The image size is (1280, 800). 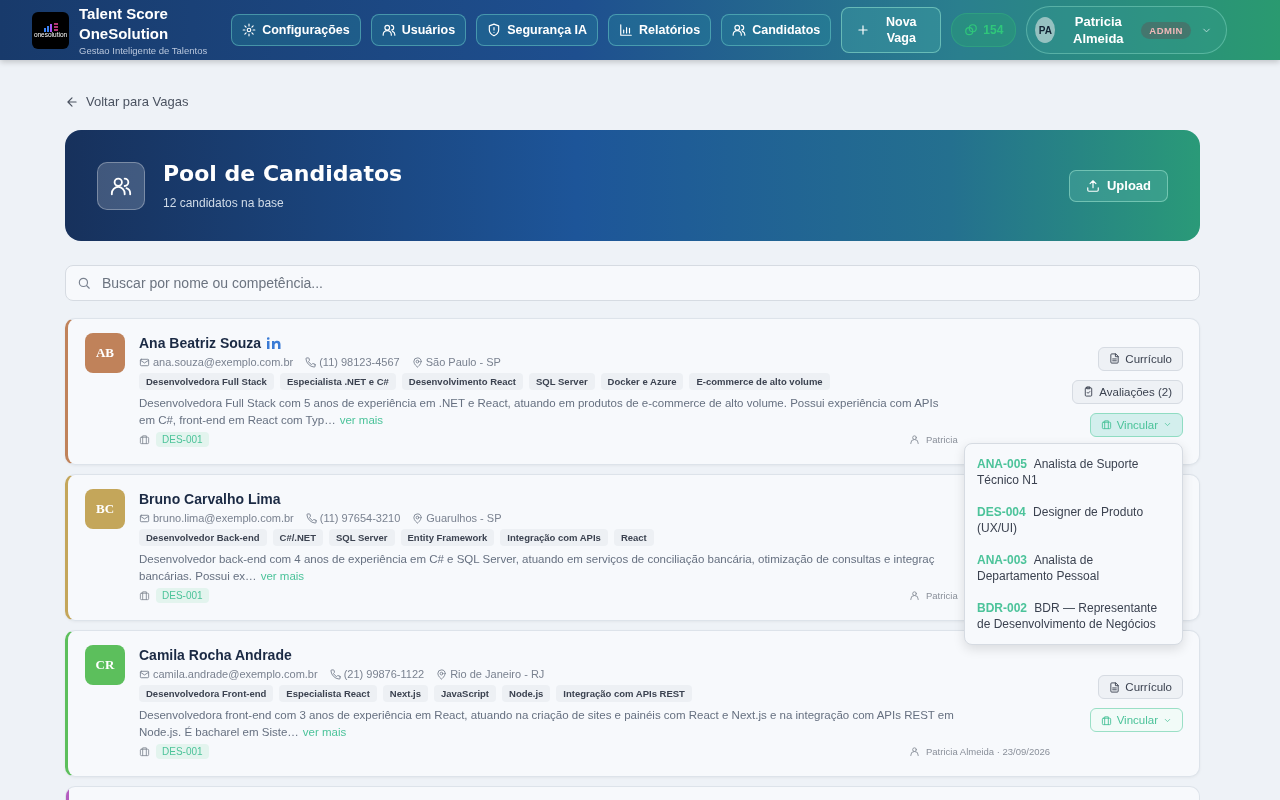 I want to click on skill-tag: Especialista React, so click(x=328, y=693).